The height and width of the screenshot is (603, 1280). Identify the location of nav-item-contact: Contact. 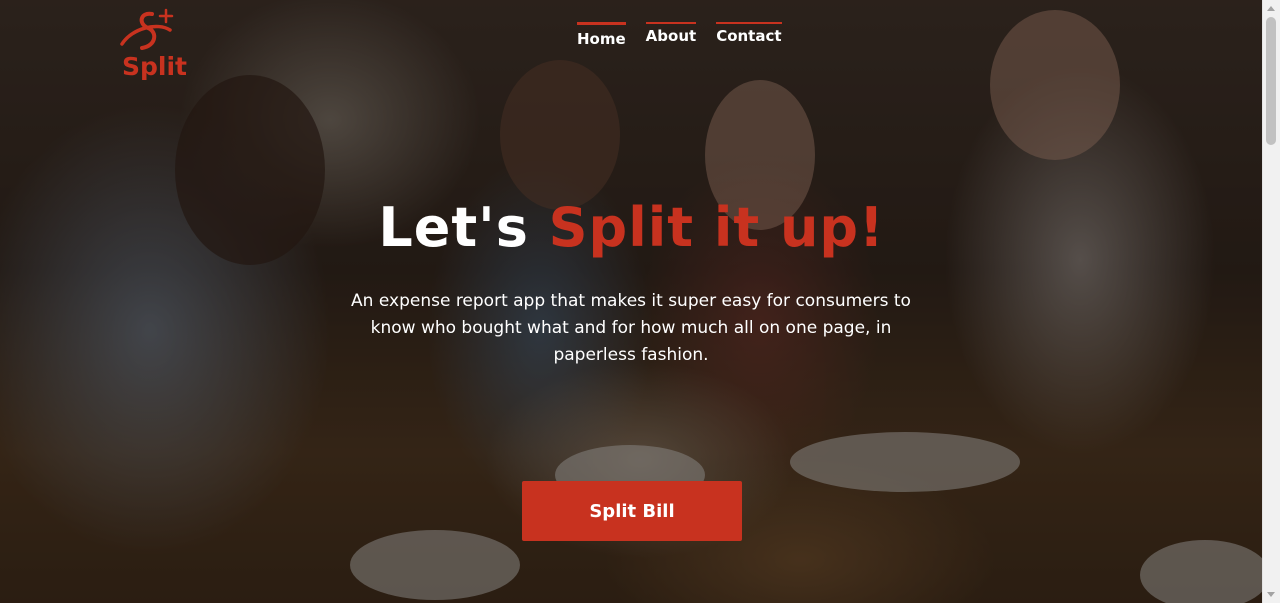
(749, 35).